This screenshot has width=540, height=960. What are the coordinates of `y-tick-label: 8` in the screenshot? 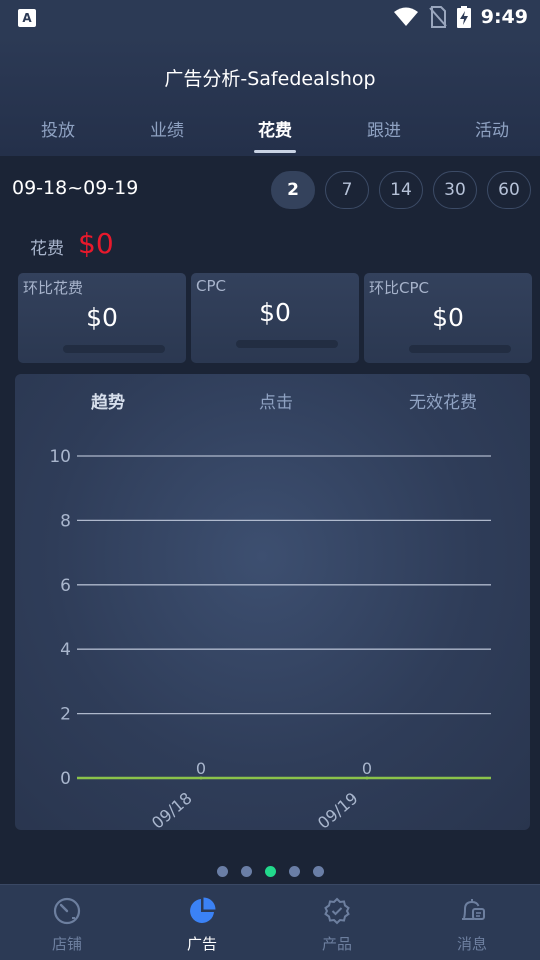 It's located at (65, 521).